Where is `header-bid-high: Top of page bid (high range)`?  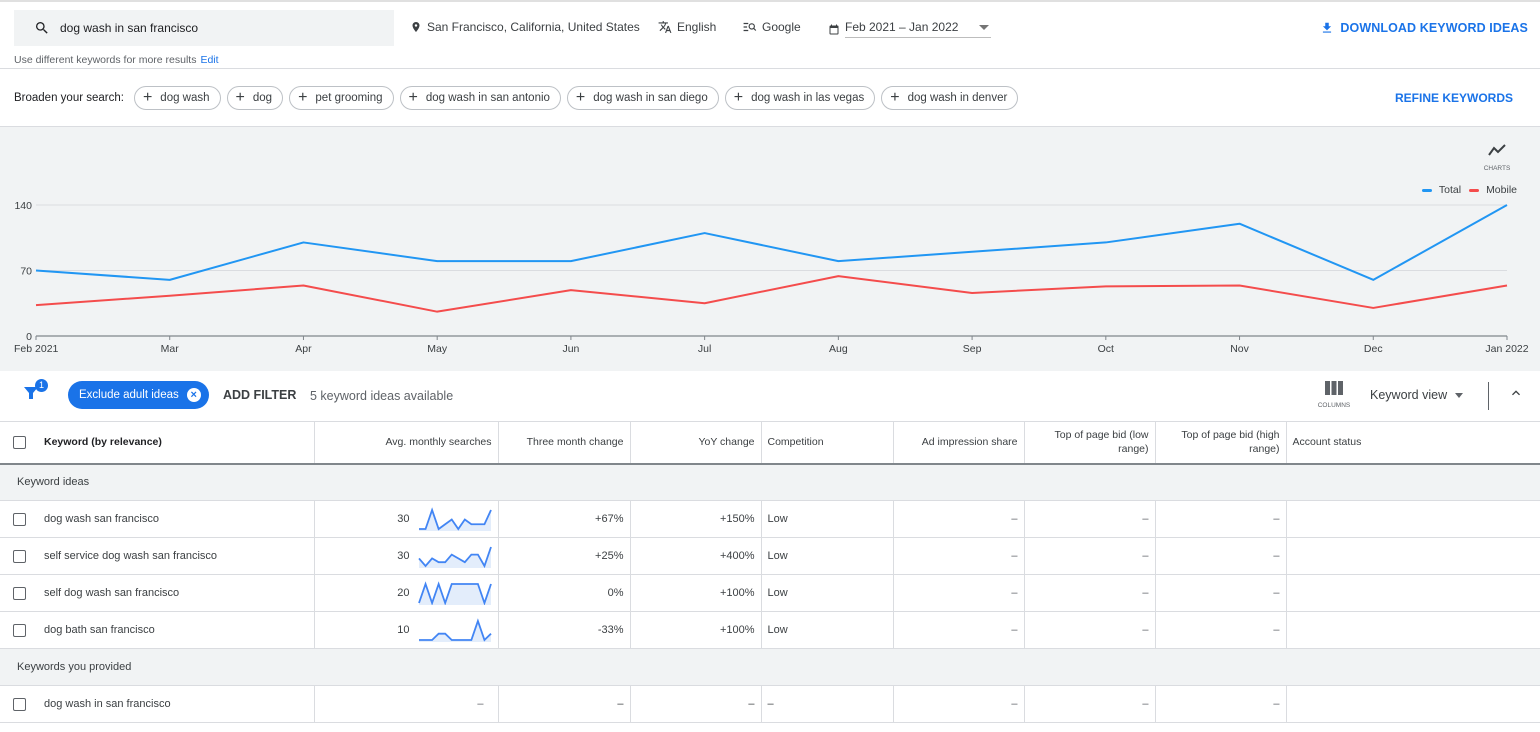 header-bid-high: Top of page bid (high range) is located at coordinates (1221, 443).